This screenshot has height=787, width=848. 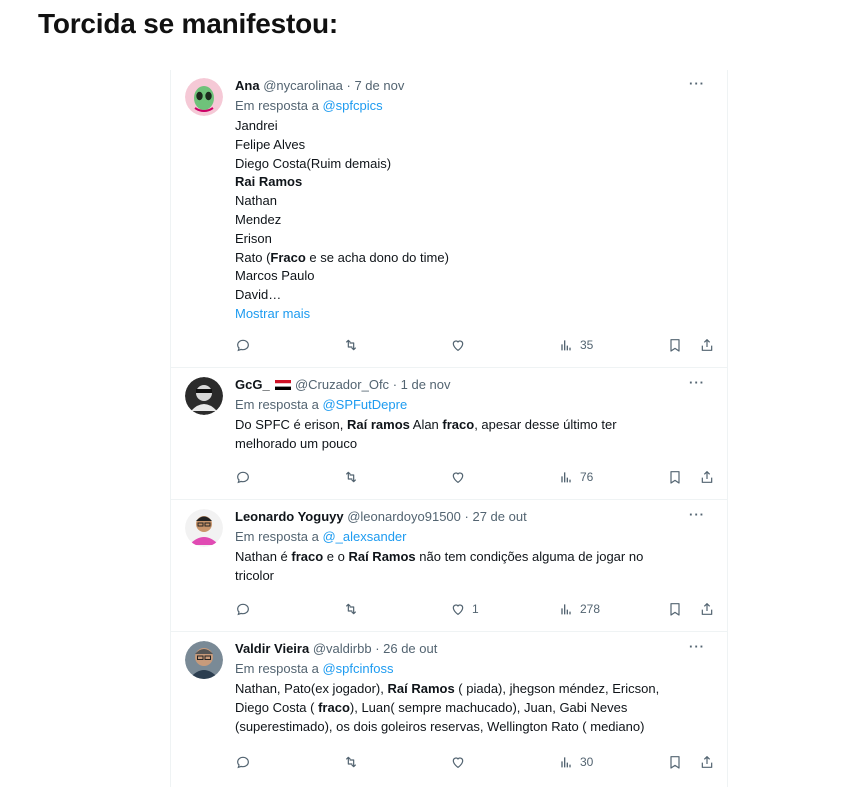 I want to click on like-count: 1, so click(x=475, y=609).